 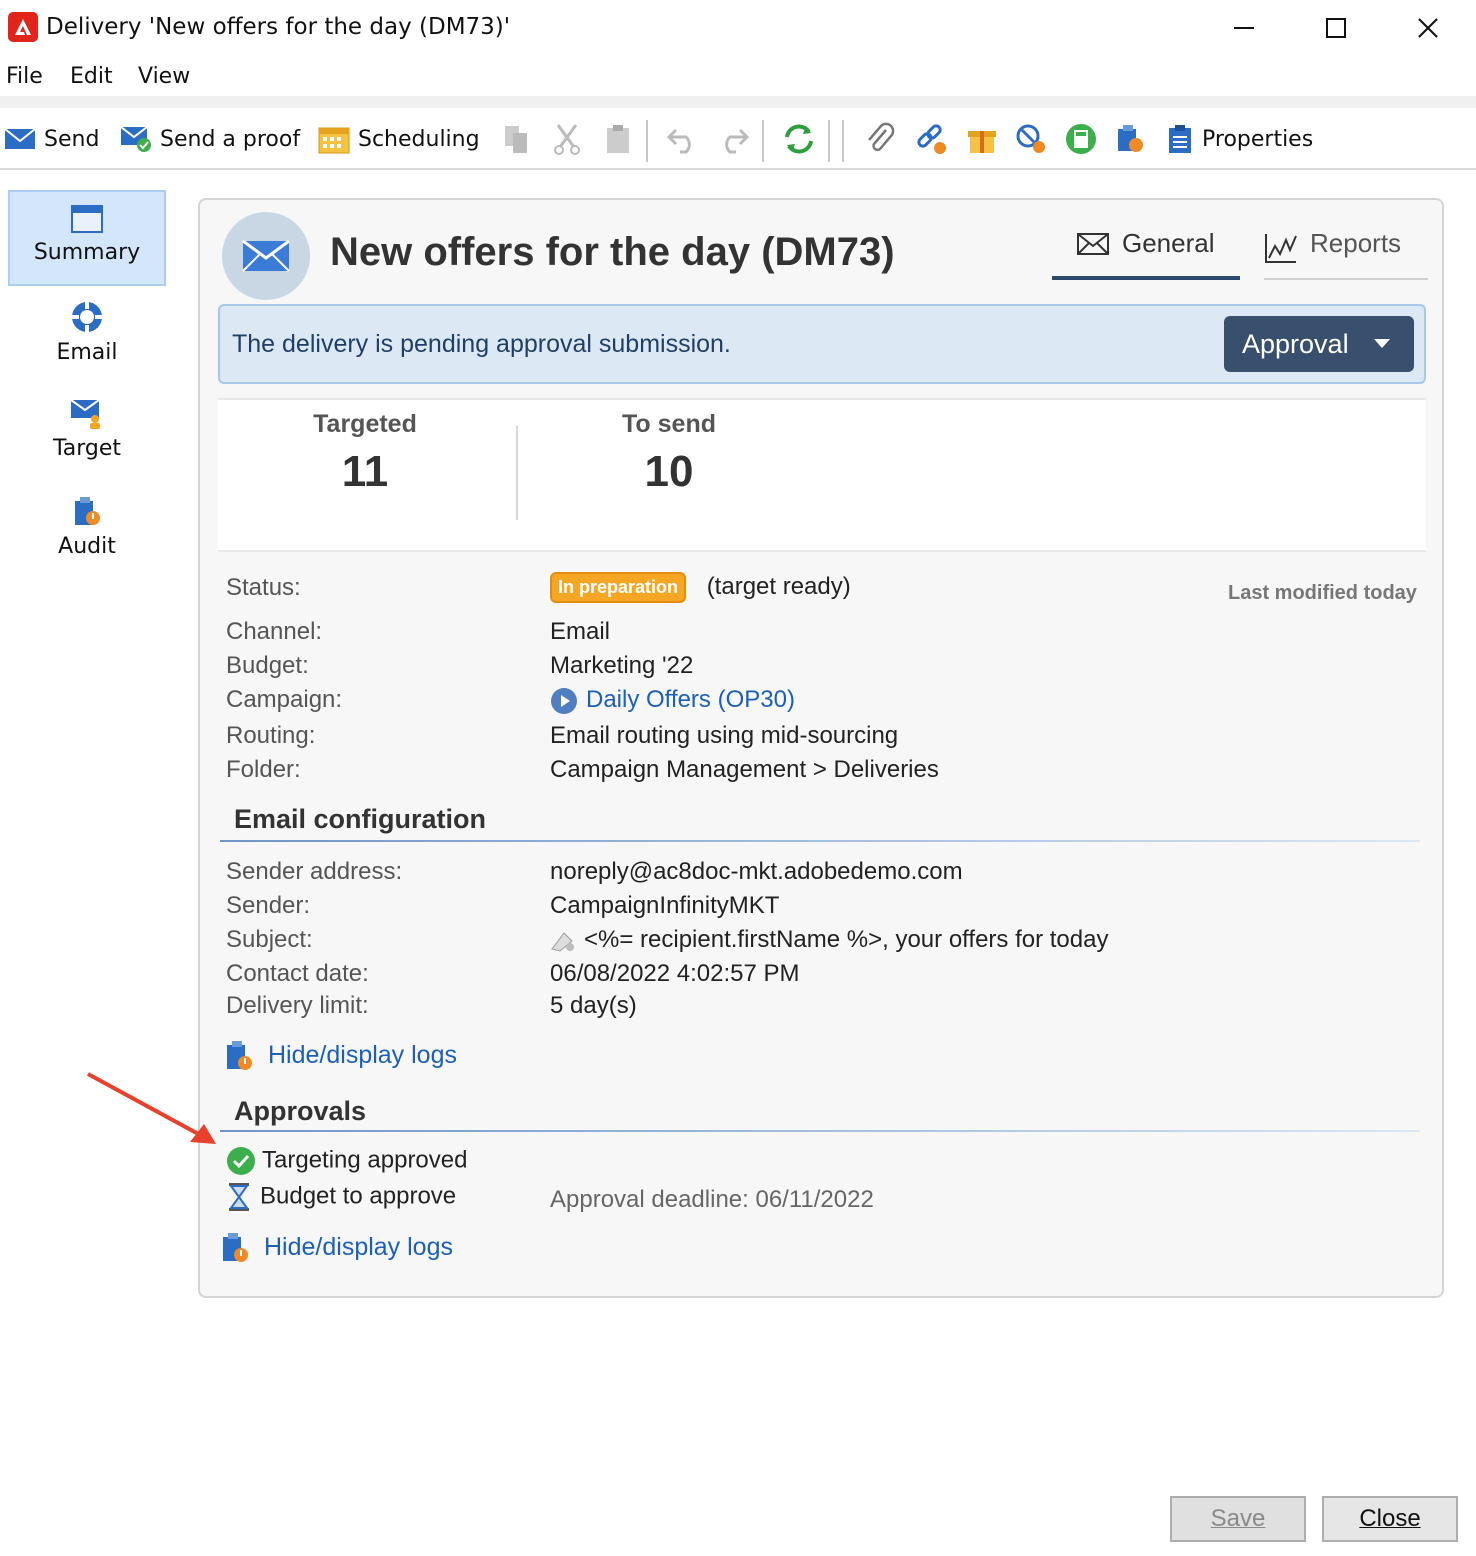 I want to click on chevron-down-icon, so click(x=1382, y=343).